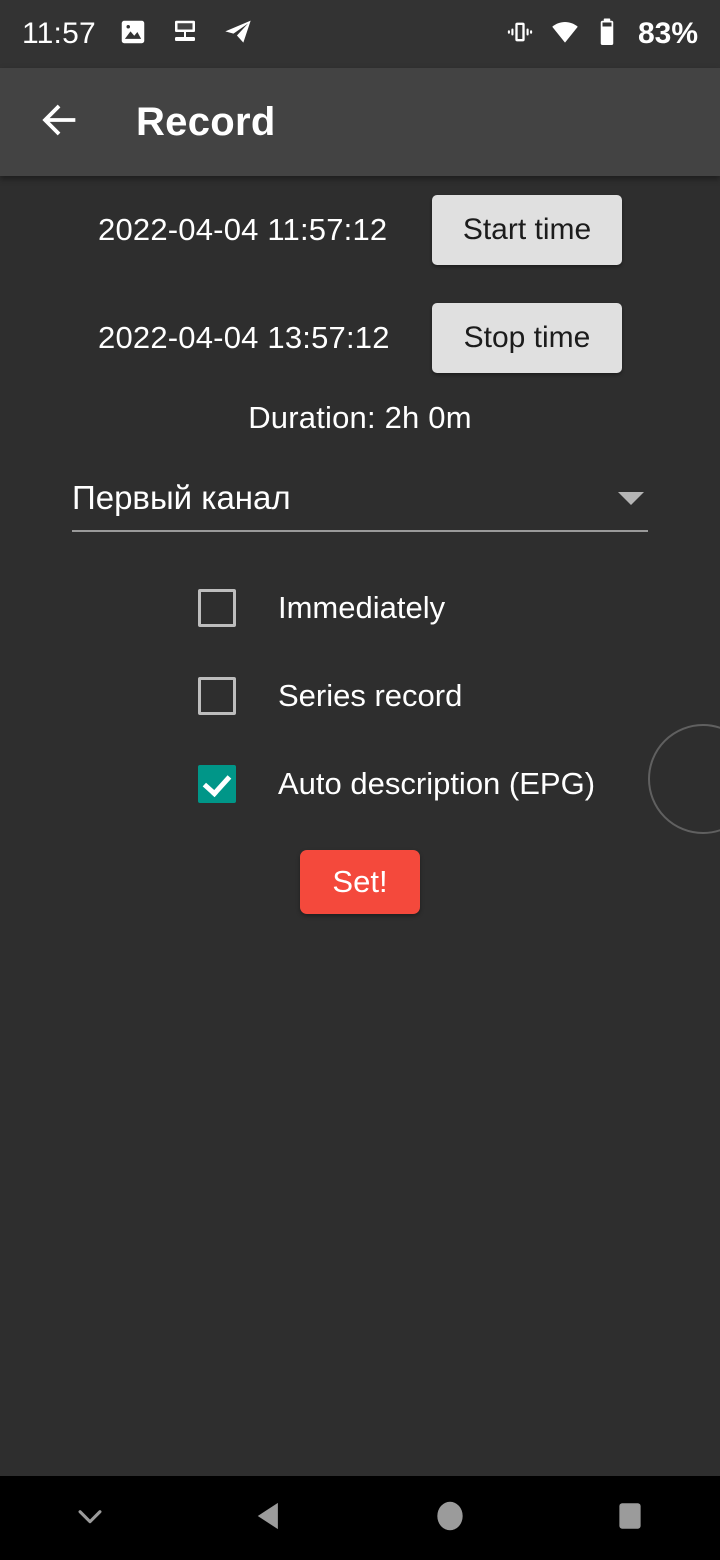  Describe the element at coordinates (181, 497) in the screenshot. I see `channel-spinner-value: Первый канал` at that location.